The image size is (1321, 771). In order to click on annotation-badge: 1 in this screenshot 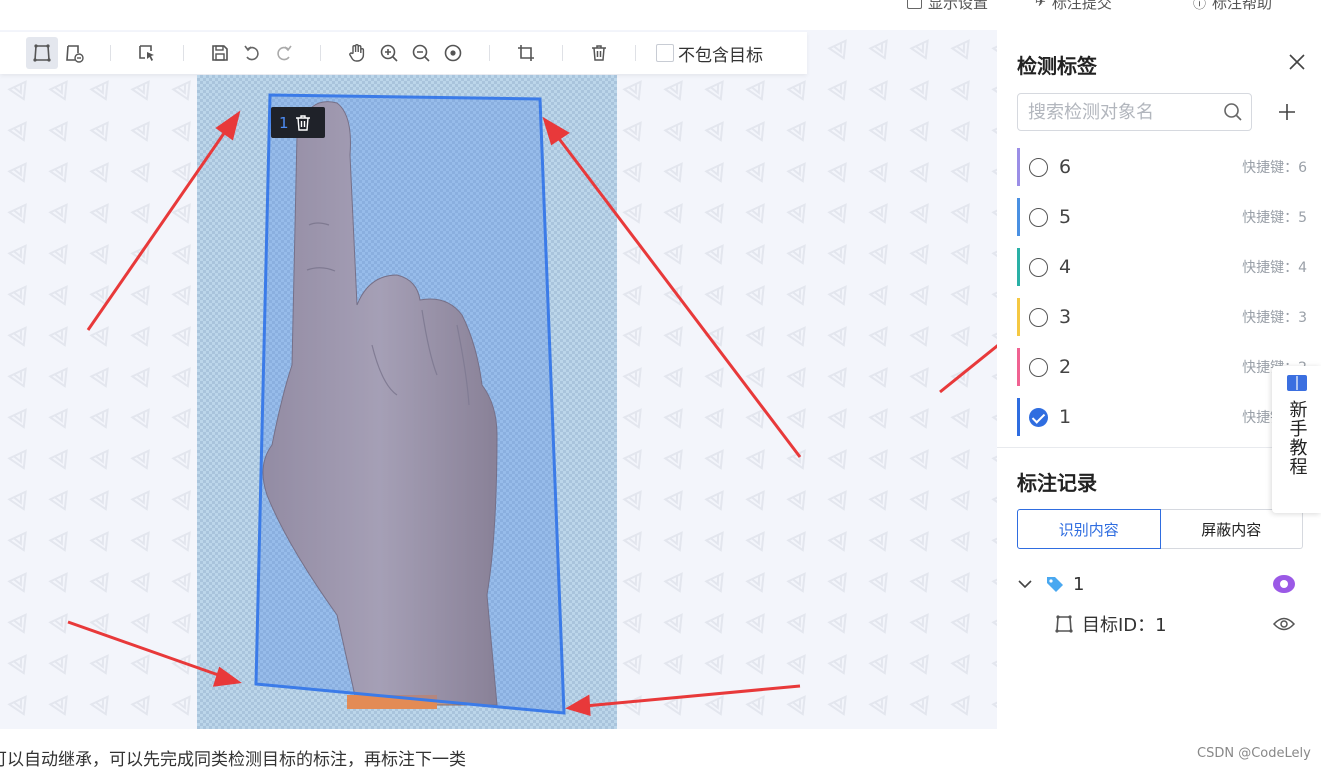, I will do `click(298, 122)`.